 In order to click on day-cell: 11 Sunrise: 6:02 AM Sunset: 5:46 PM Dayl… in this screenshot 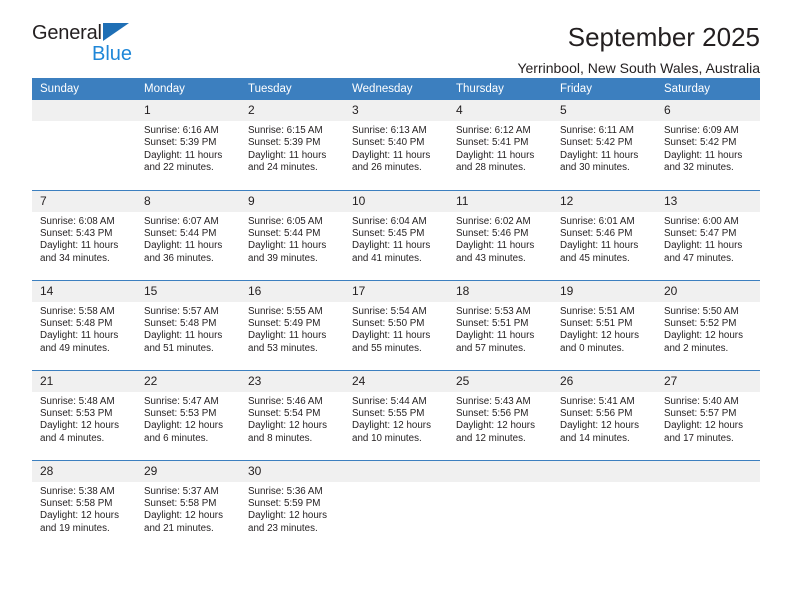, I will do `click(500, 234)`.